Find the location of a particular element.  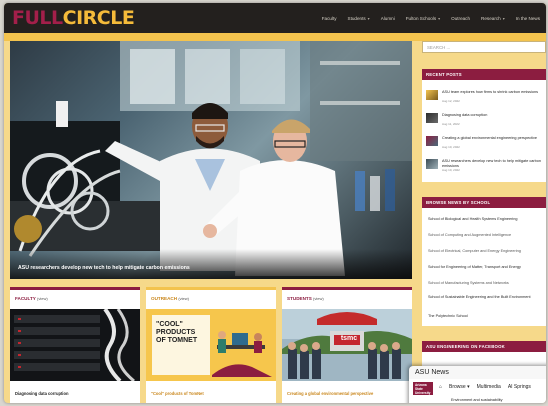

asu-news-nav: ⌂ Browse ▾ Multimedia AI Springs is located at coordinates (485, 387).